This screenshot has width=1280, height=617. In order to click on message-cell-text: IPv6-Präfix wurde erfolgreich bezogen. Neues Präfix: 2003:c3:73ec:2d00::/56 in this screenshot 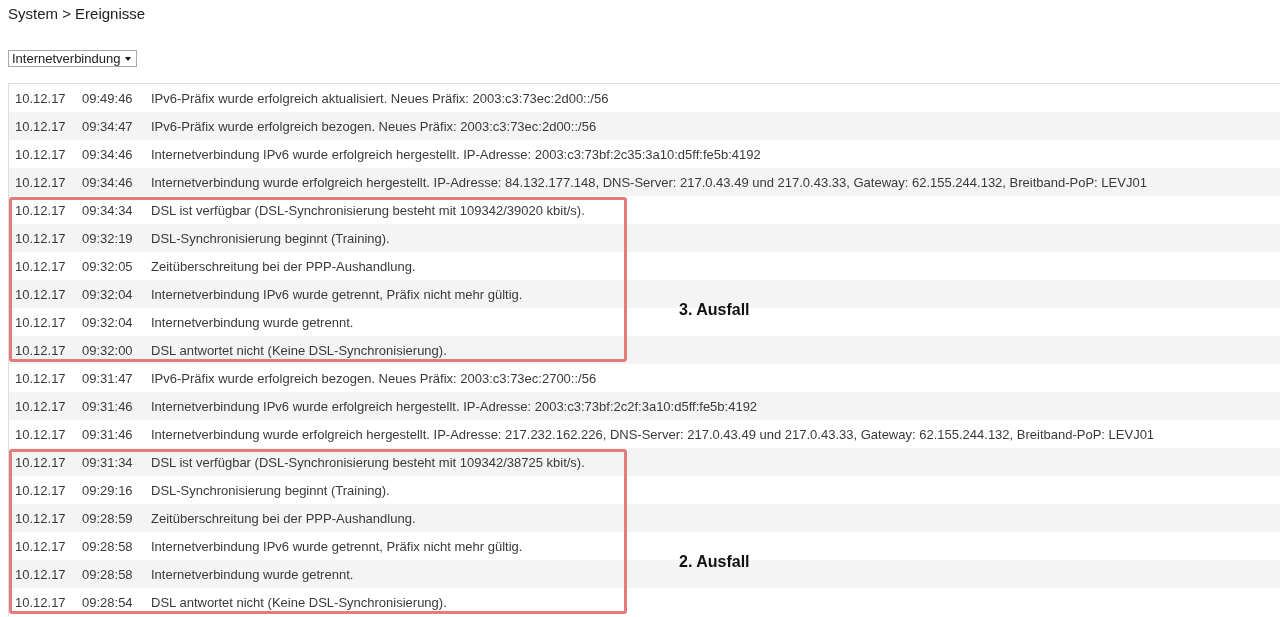, I will do `click(374, 126)`.